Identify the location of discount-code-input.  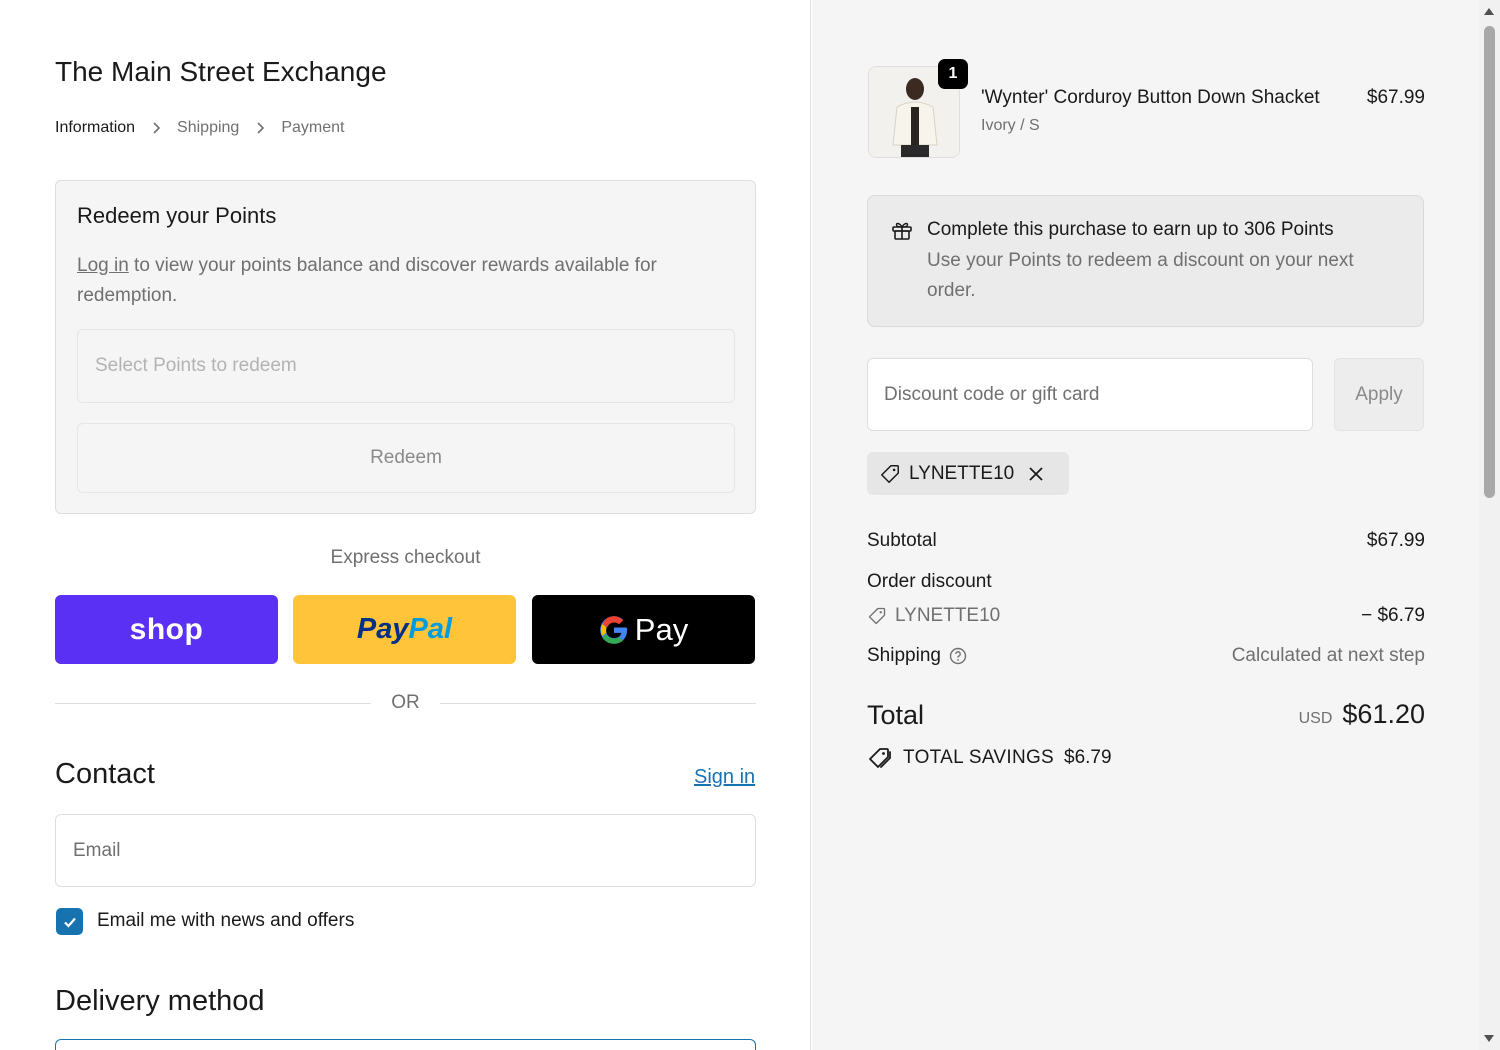
(1090, 394).